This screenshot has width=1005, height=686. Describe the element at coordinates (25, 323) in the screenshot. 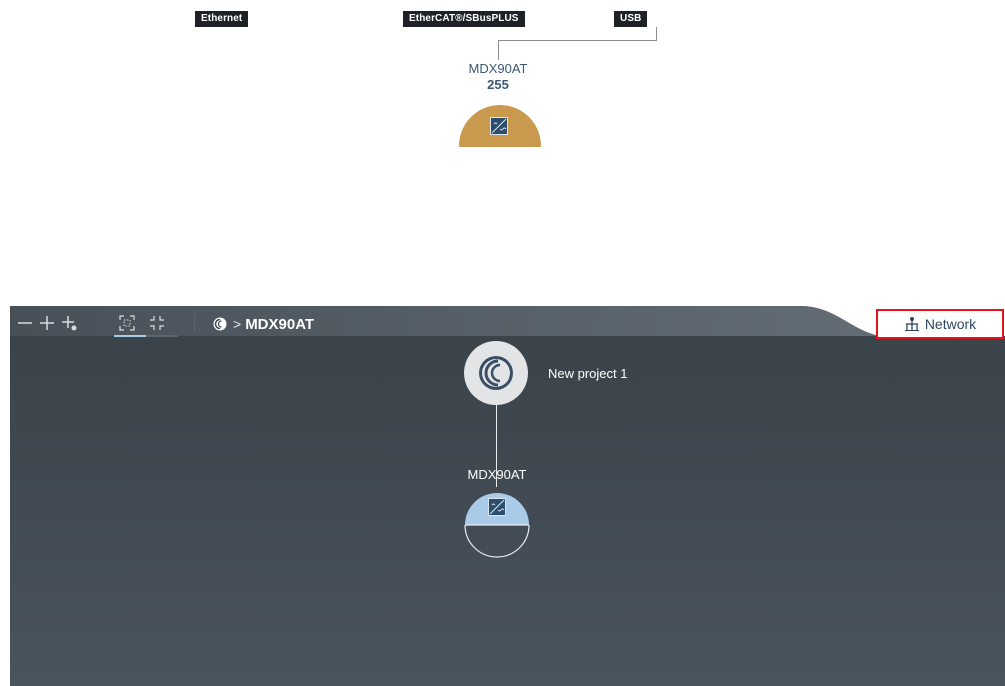

I see `zoom-out-icon` at that location.